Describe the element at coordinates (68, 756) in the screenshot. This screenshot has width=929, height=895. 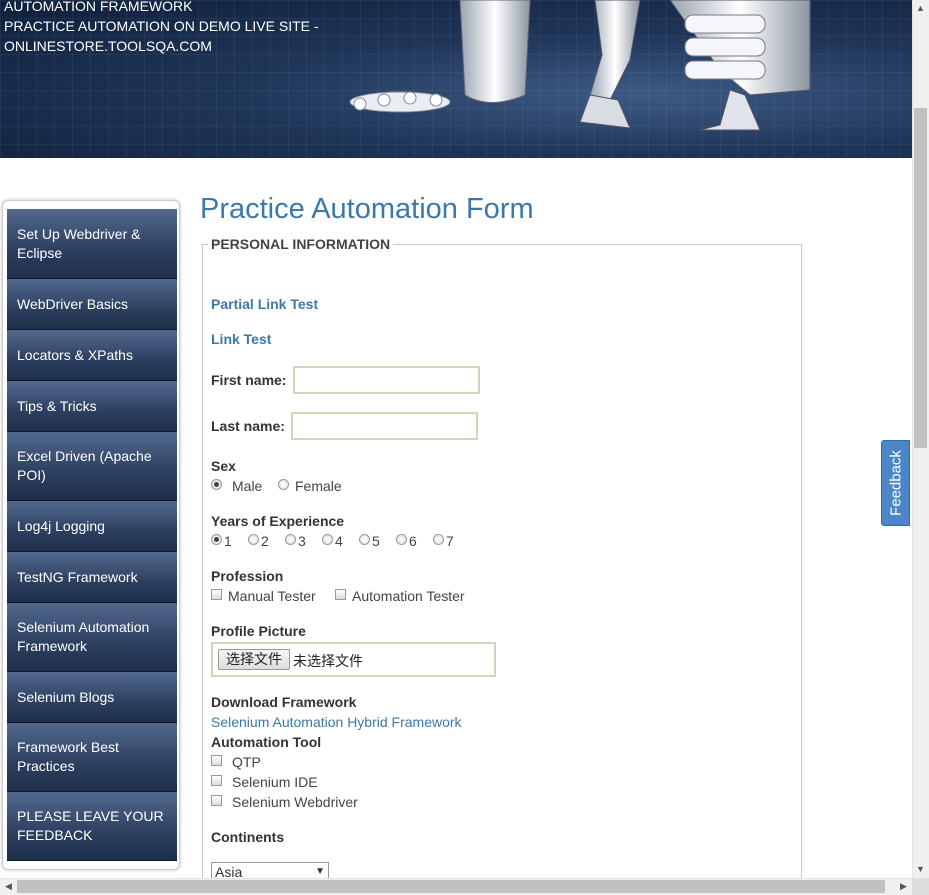
I see `sidebar-item-label: Framework Best Practices` at that location.